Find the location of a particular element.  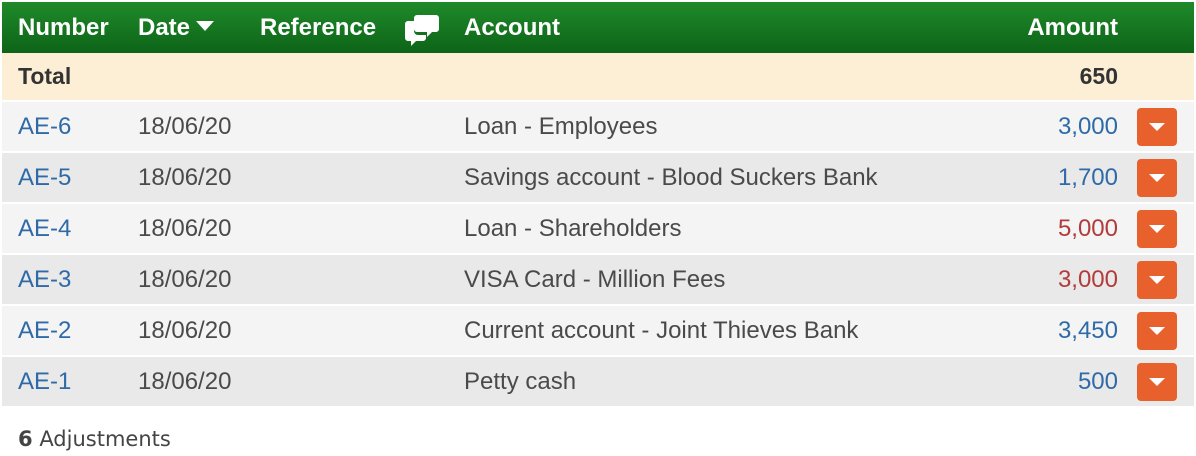

entry-amount: 1,700 is located at coordinates (1087, 177).